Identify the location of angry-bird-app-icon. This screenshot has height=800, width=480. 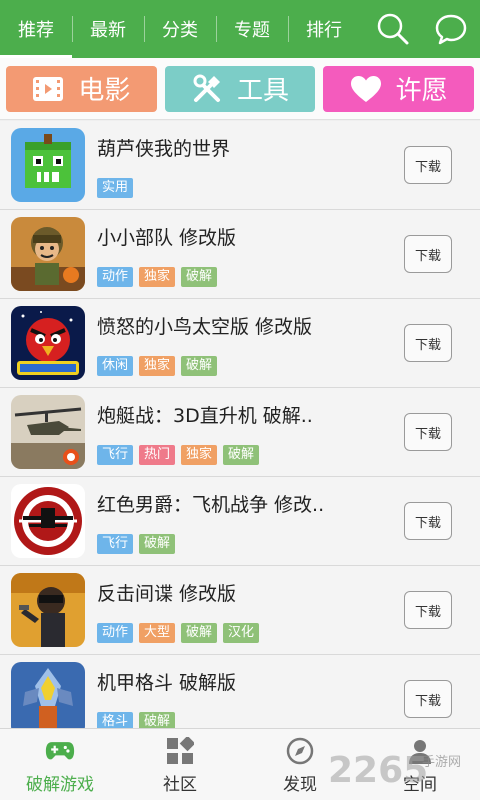
(48, 343).